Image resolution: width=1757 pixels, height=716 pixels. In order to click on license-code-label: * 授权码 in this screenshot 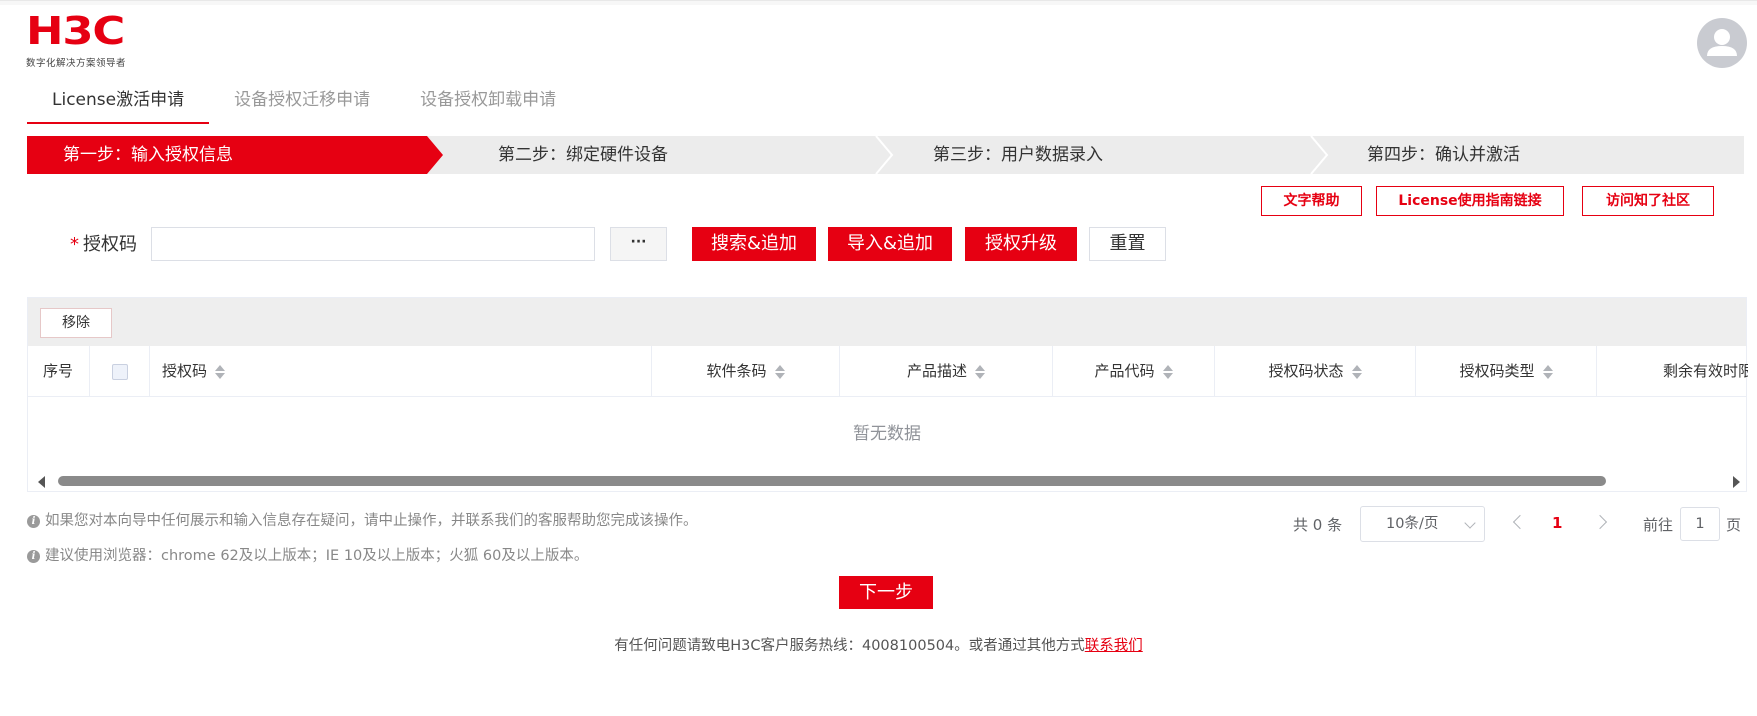, I will do `click(103, 243)`.